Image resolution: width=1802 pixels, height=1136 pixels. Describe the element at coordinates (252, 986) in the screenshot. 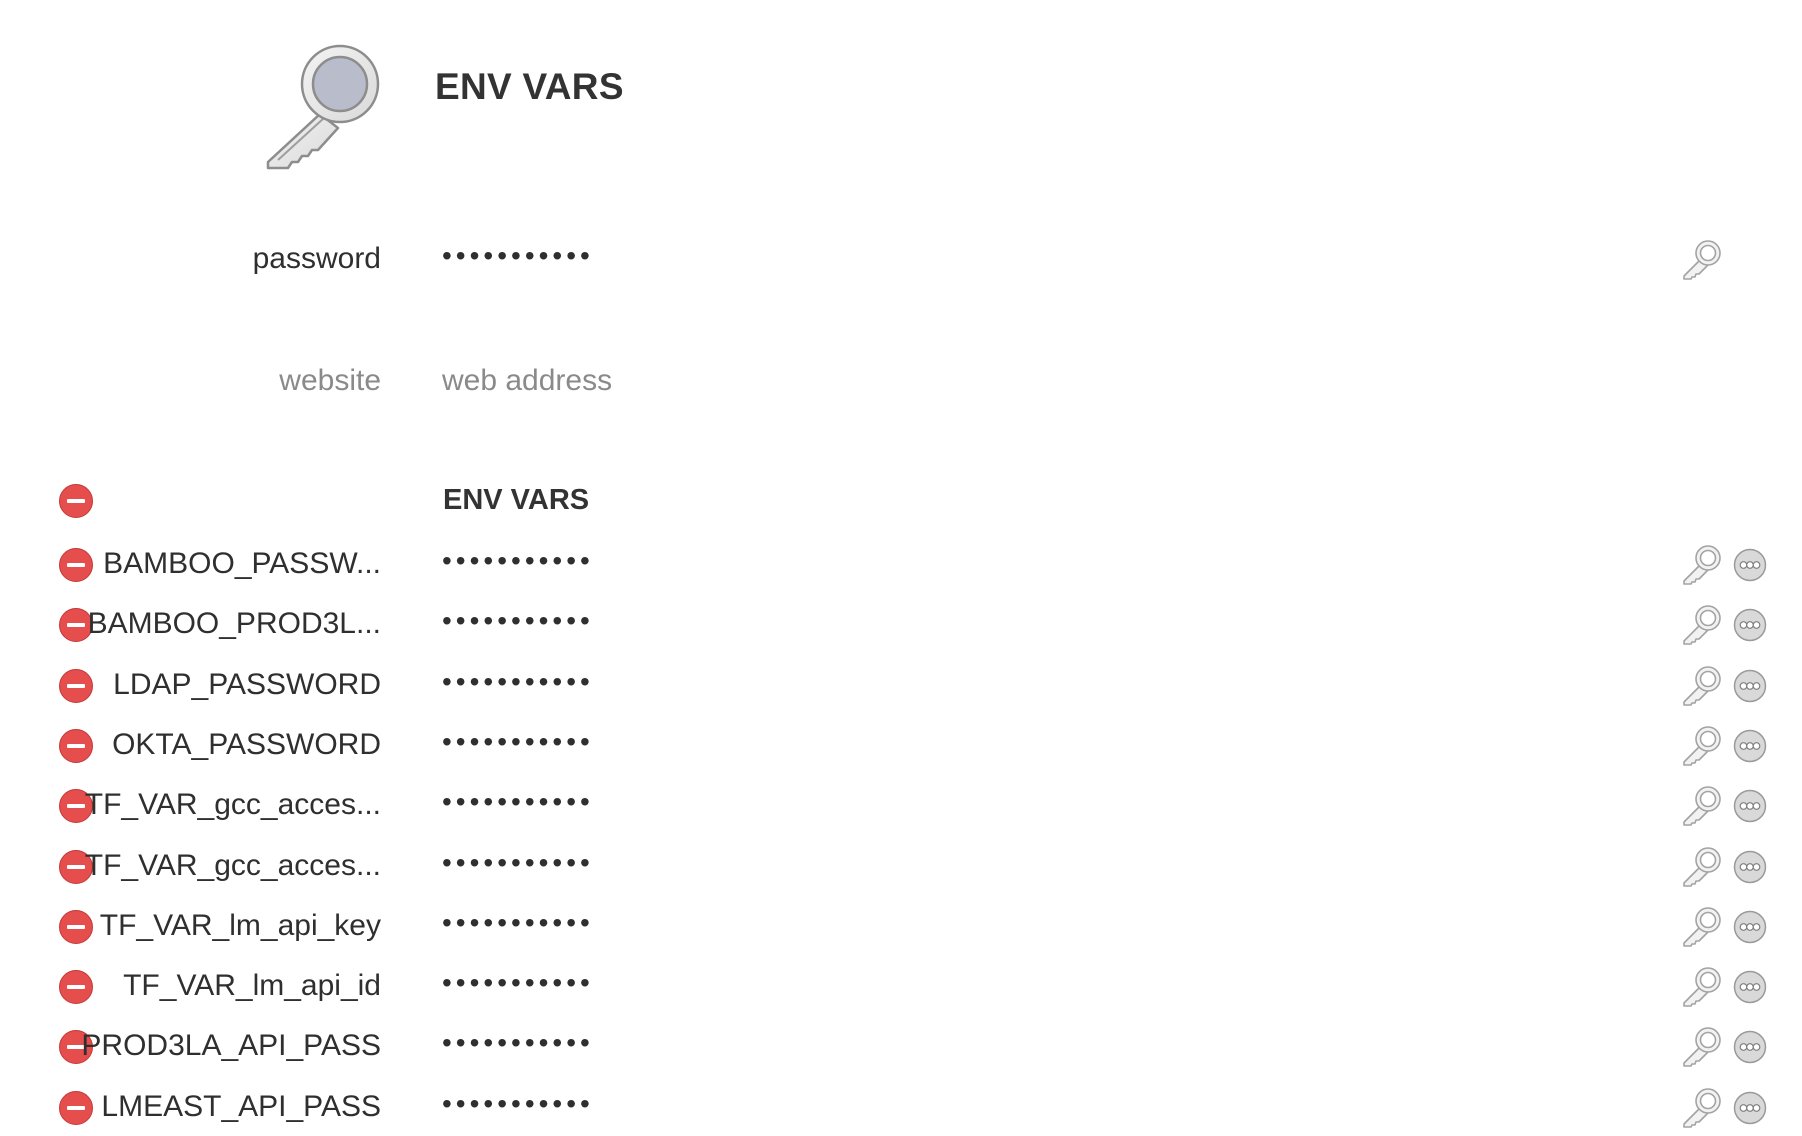

I see `env-var-label: TF_VAR_lm_api_id` at that location.